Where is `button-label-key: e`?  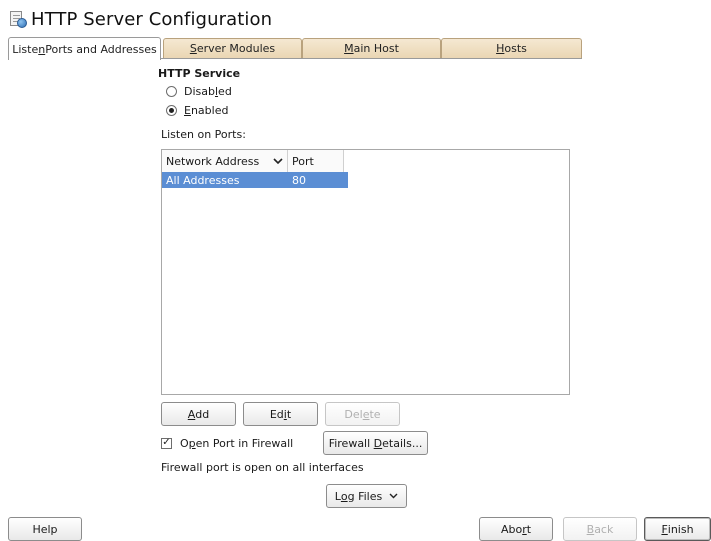
button-label-key: e is located at coordinates (366, 414).